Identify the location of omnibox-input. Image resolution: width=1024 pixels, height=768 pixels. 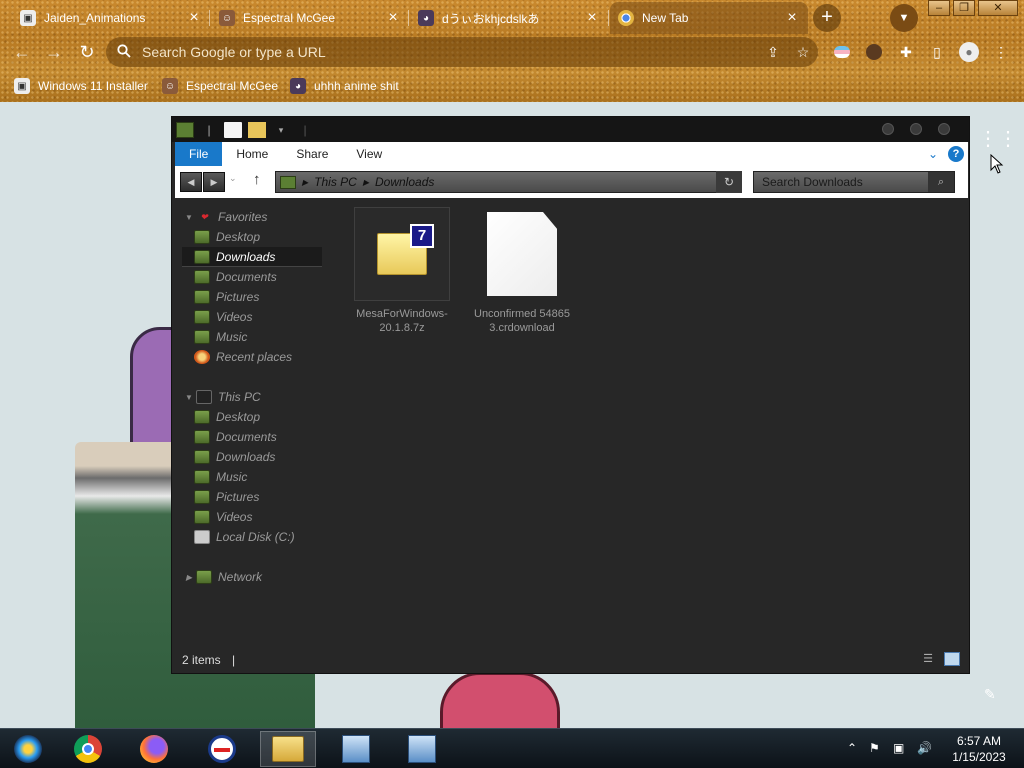
(450, 52).